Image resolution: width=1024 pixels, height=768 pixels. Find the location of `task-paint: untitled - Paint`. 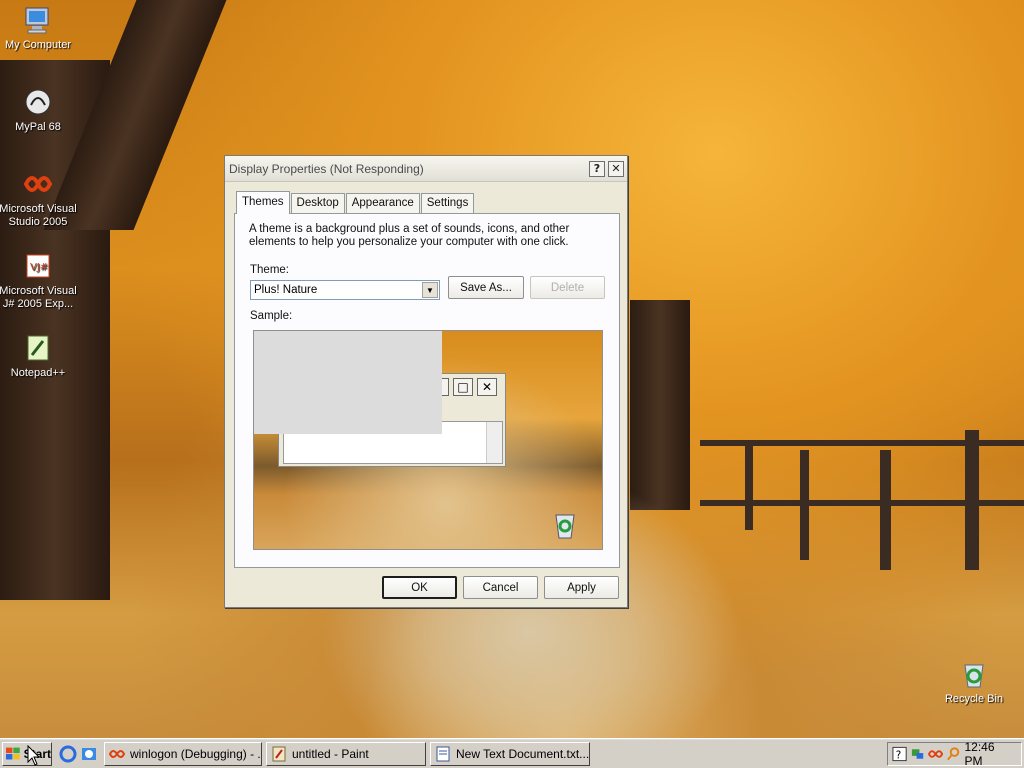

task-paint: untitled - Paint is located at coordinates (346, 754).